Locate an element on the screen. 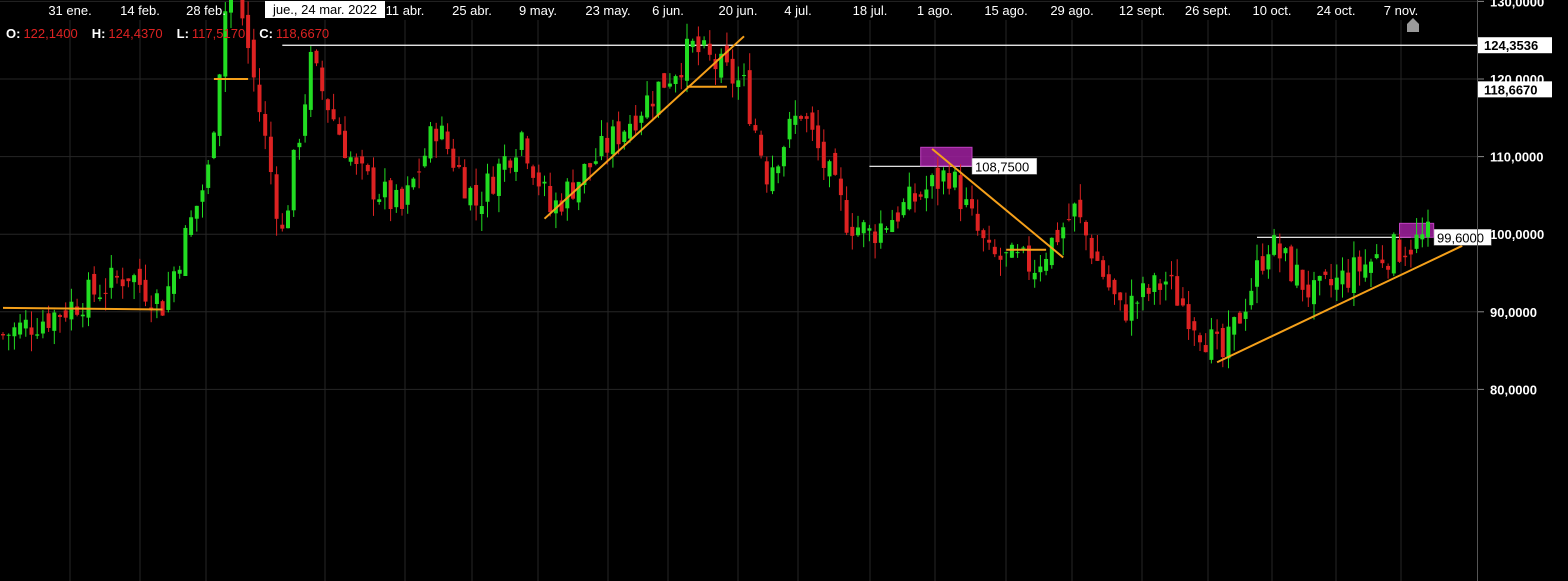  scroll-to-latest-icon is located at coordinates (1413, 25).